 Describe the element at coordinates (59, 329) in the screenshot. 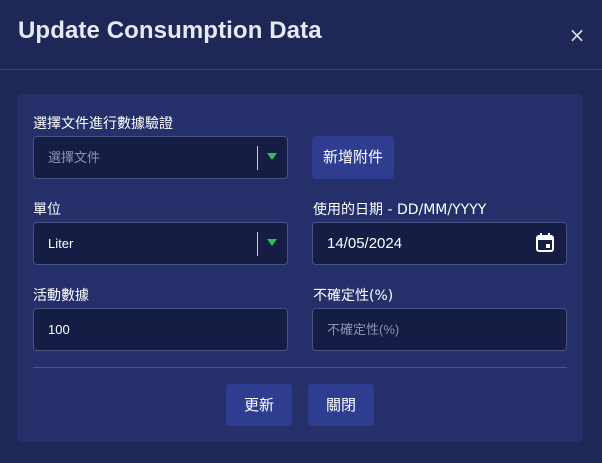

I see `activity-input-value: 100` at that location.